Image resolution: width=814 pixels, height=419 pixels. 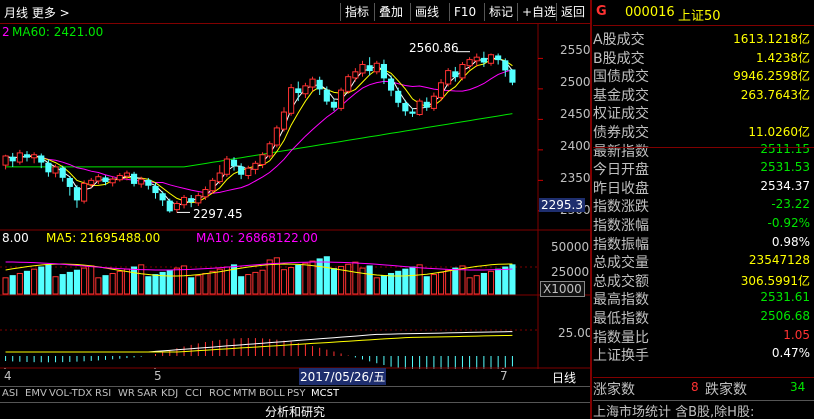 What do you see at coordinates (621, 263) in the screenshot?
I see `panel-row-label: 总成交量` at bounding box center [621, 263].